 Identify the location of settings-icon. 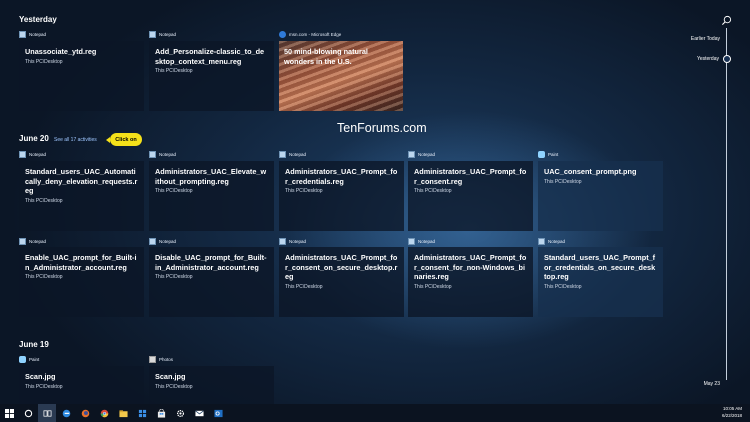
(180, 413).